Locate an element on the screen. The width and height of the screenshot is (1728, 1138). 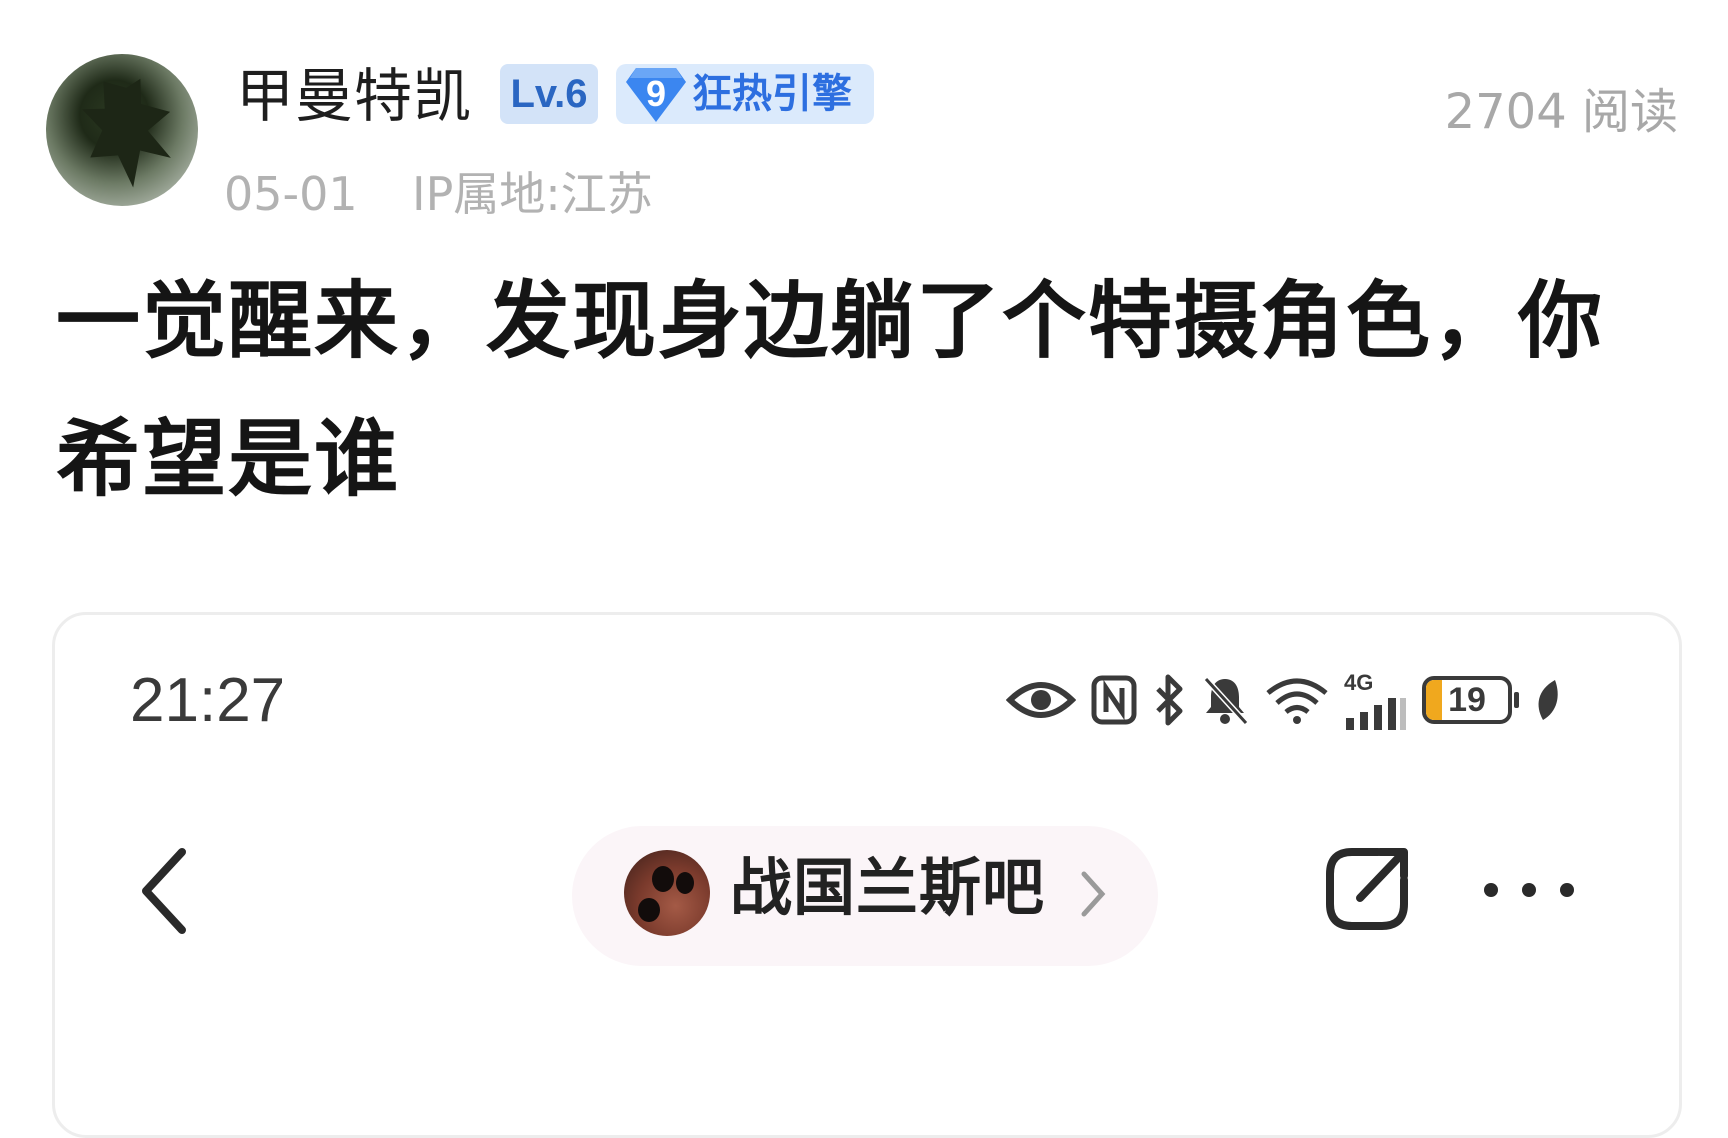
mute-bell-icon is located at coordinates (1225, 700).